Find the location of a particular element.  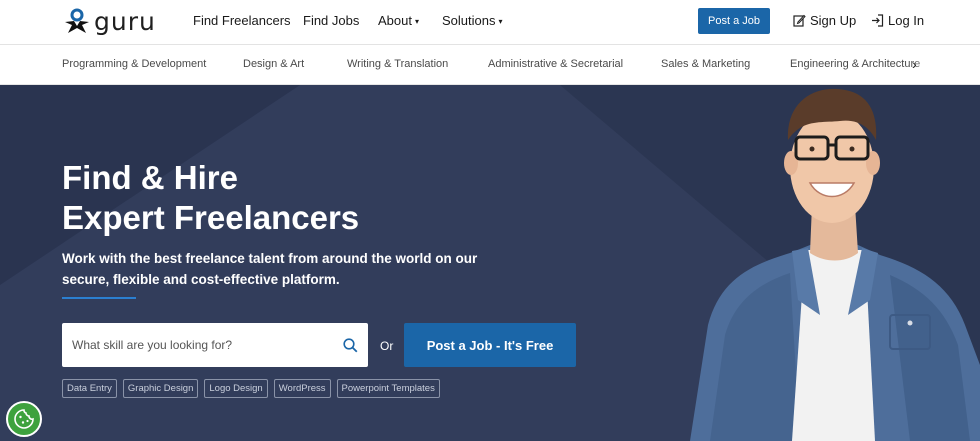

post-job-free-button: Post a Job - It's Free is located at coordinates (490, 345).